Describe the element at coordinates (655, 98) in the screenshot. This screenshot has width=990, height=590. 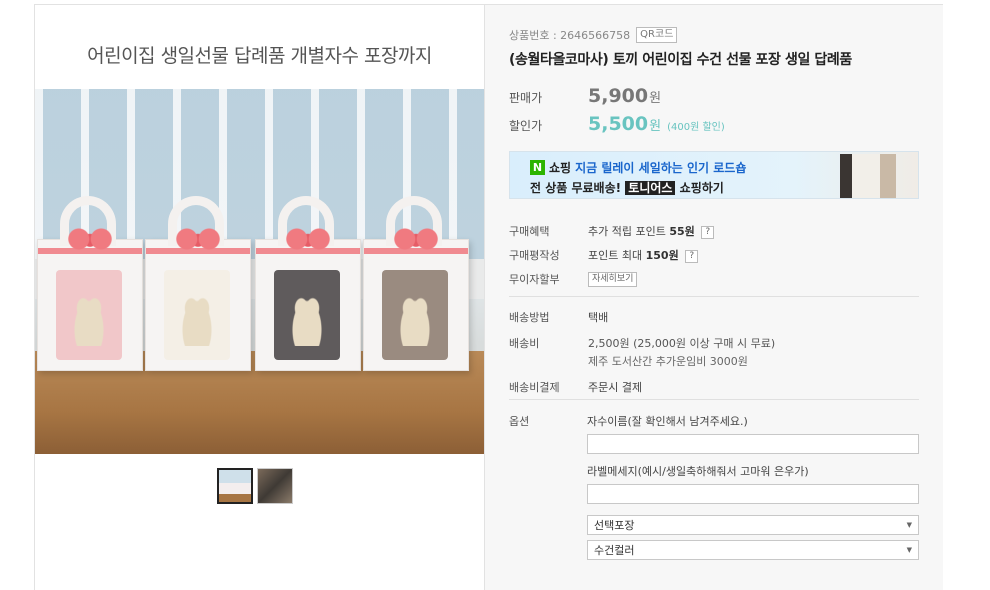
I see `sale-price-unit: 원` at that location.